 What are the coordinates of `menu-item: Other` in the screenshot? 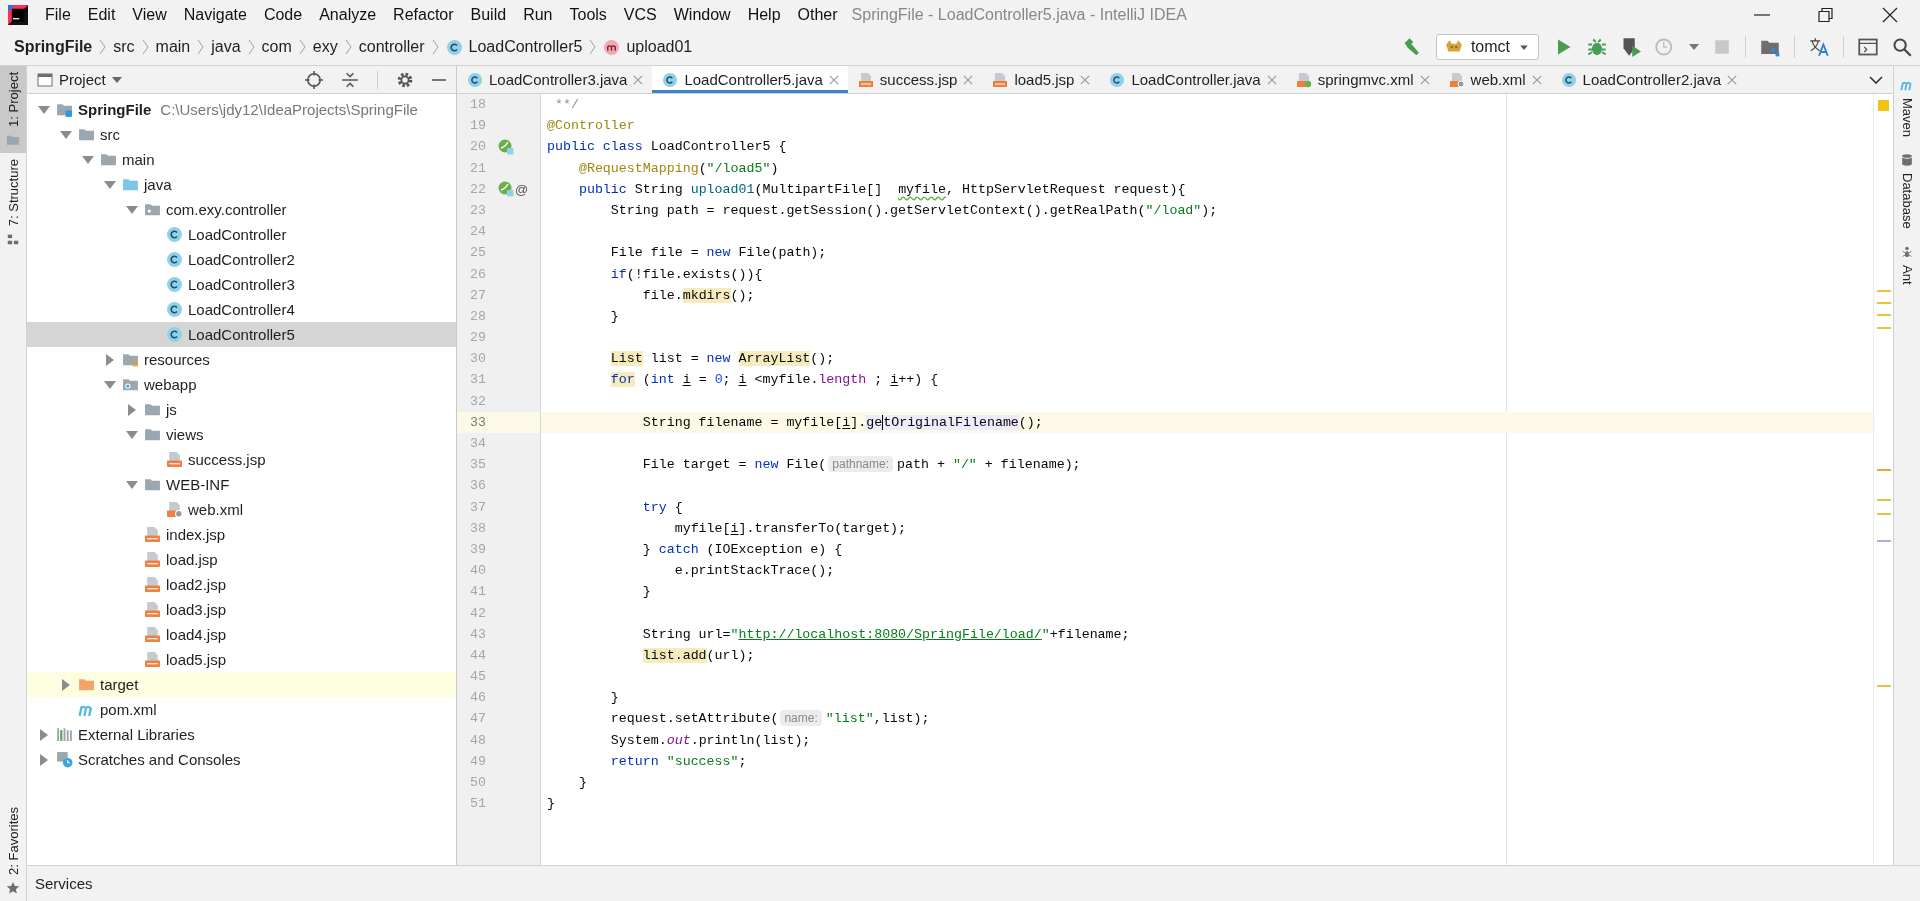 It's located at (817, 14).